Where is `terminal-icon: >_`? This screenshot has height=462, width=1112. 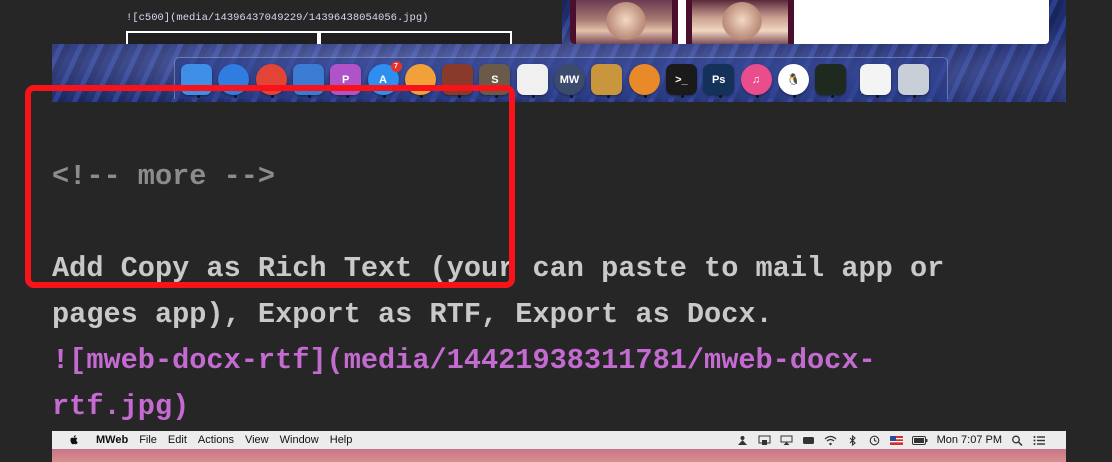
terminal-icon: >_ is located at coordinates (681, 79).